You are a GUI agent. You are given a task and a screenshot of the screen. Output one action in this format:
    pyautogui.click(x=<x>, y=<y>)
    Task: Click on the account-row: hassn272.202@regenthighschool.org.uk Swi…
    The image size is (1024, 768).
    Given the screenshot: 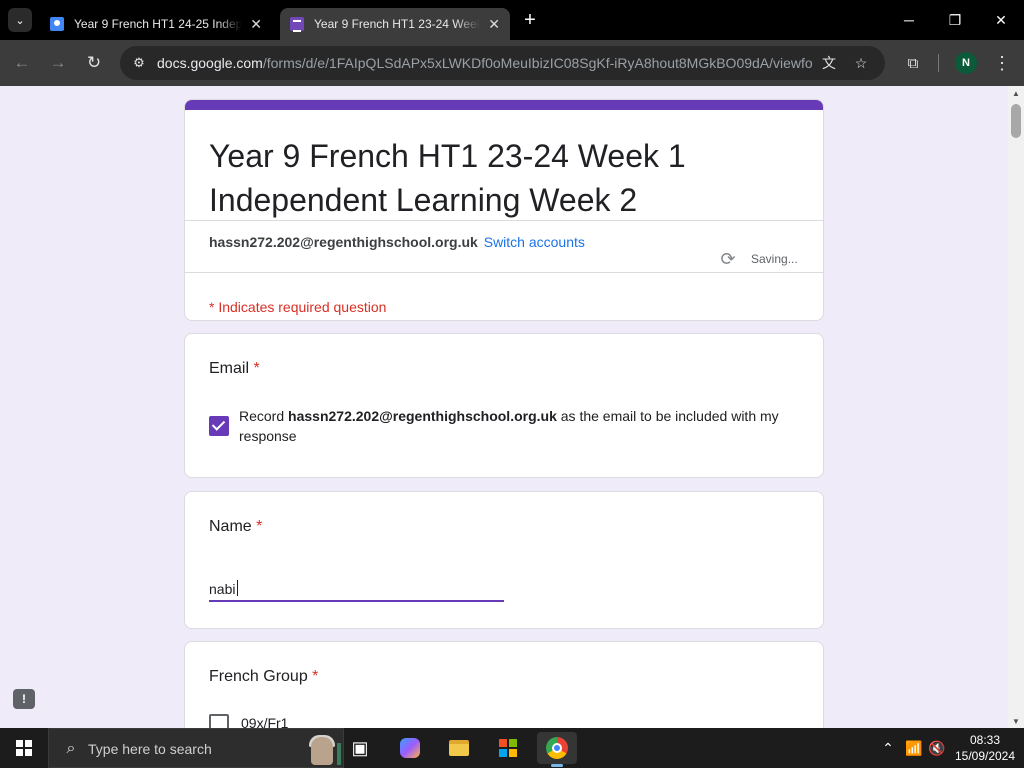 What is the action you would take?
    pyautogui.click(x=397, y=242)
    